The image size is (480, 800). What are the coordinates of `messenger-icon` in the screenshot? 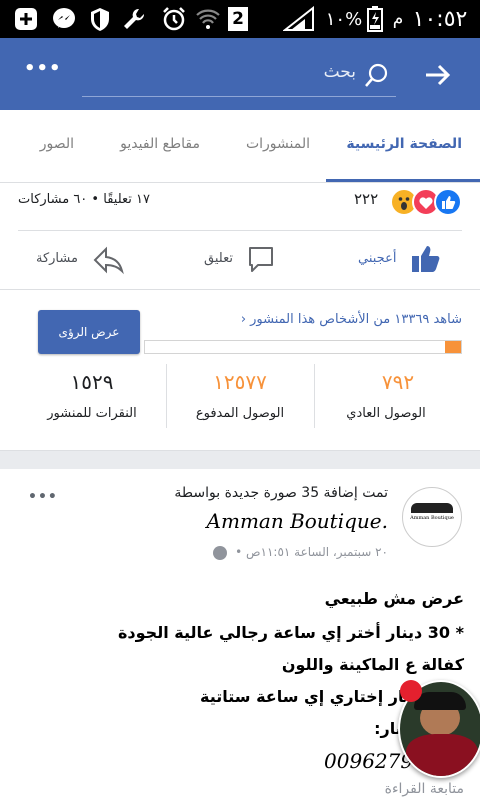 It's located at (64, 19).